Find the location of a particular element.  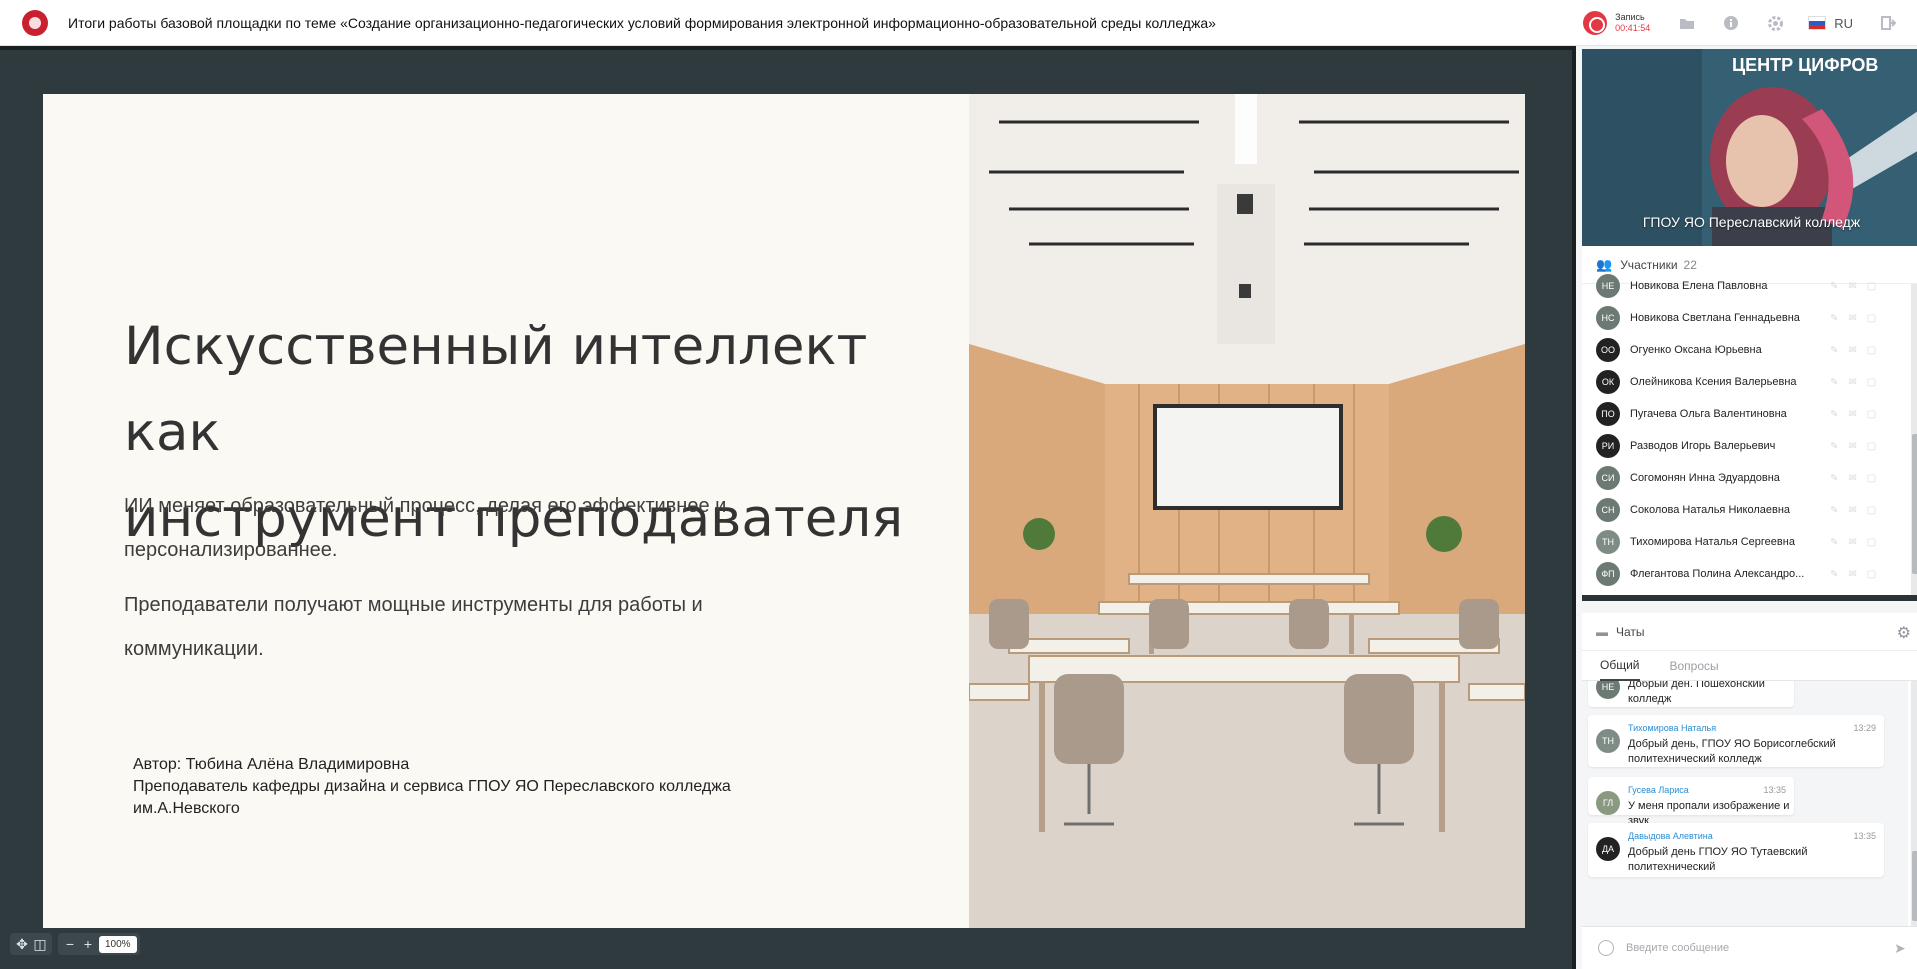

settings-icon is located at coordinates (1775, 23).